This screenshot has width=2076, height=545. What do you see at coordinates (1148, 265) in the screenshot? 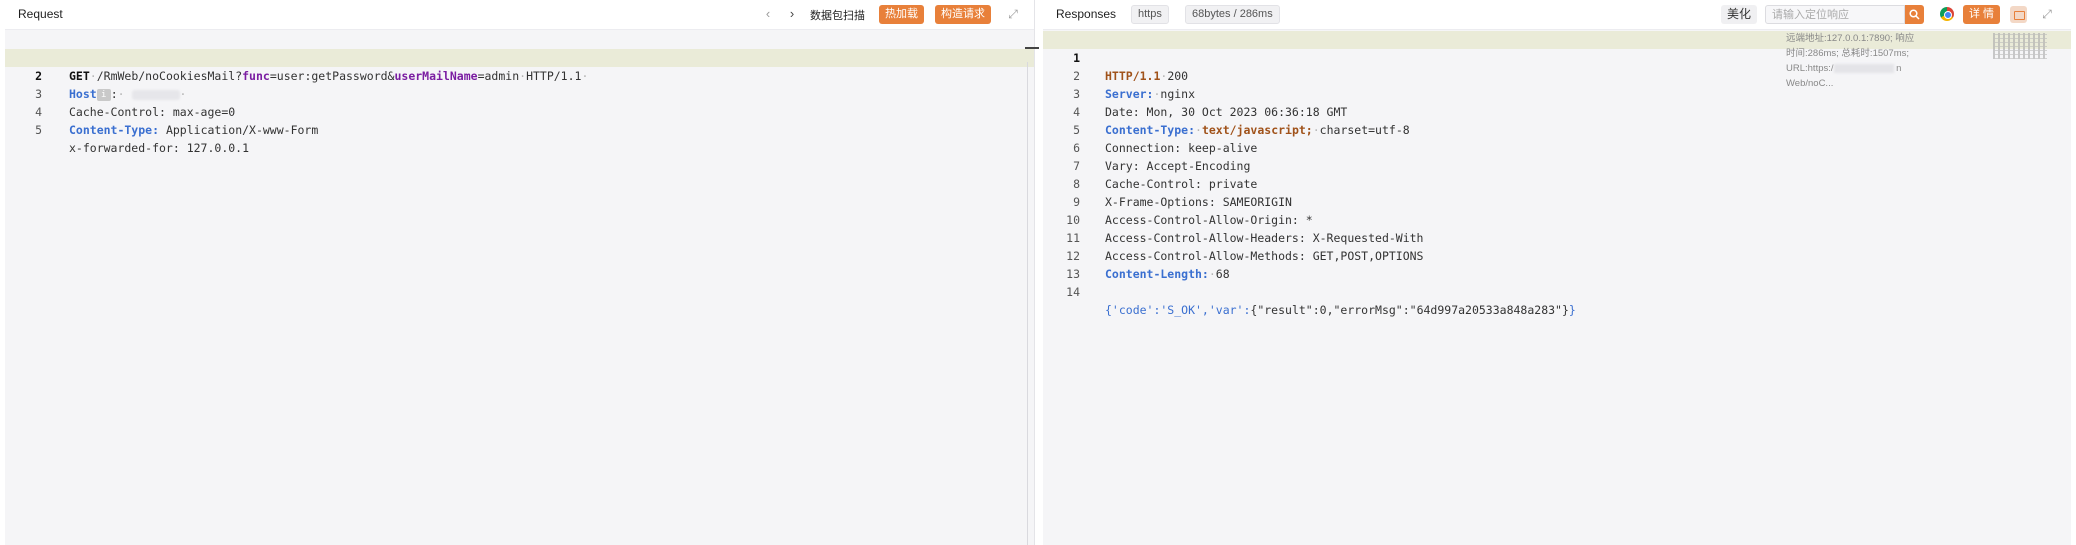
I see `code-line: 12 Content-Length:·68` at bounding box center [1148, 265].